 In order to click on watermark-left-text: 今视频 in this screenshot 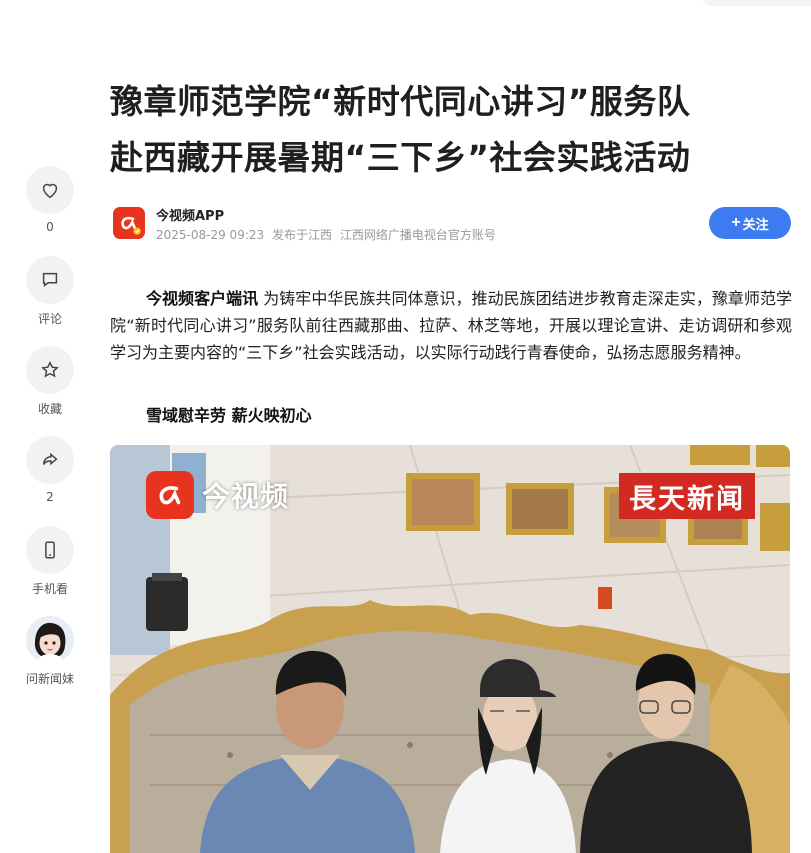, I will do `click(246, 496)`.